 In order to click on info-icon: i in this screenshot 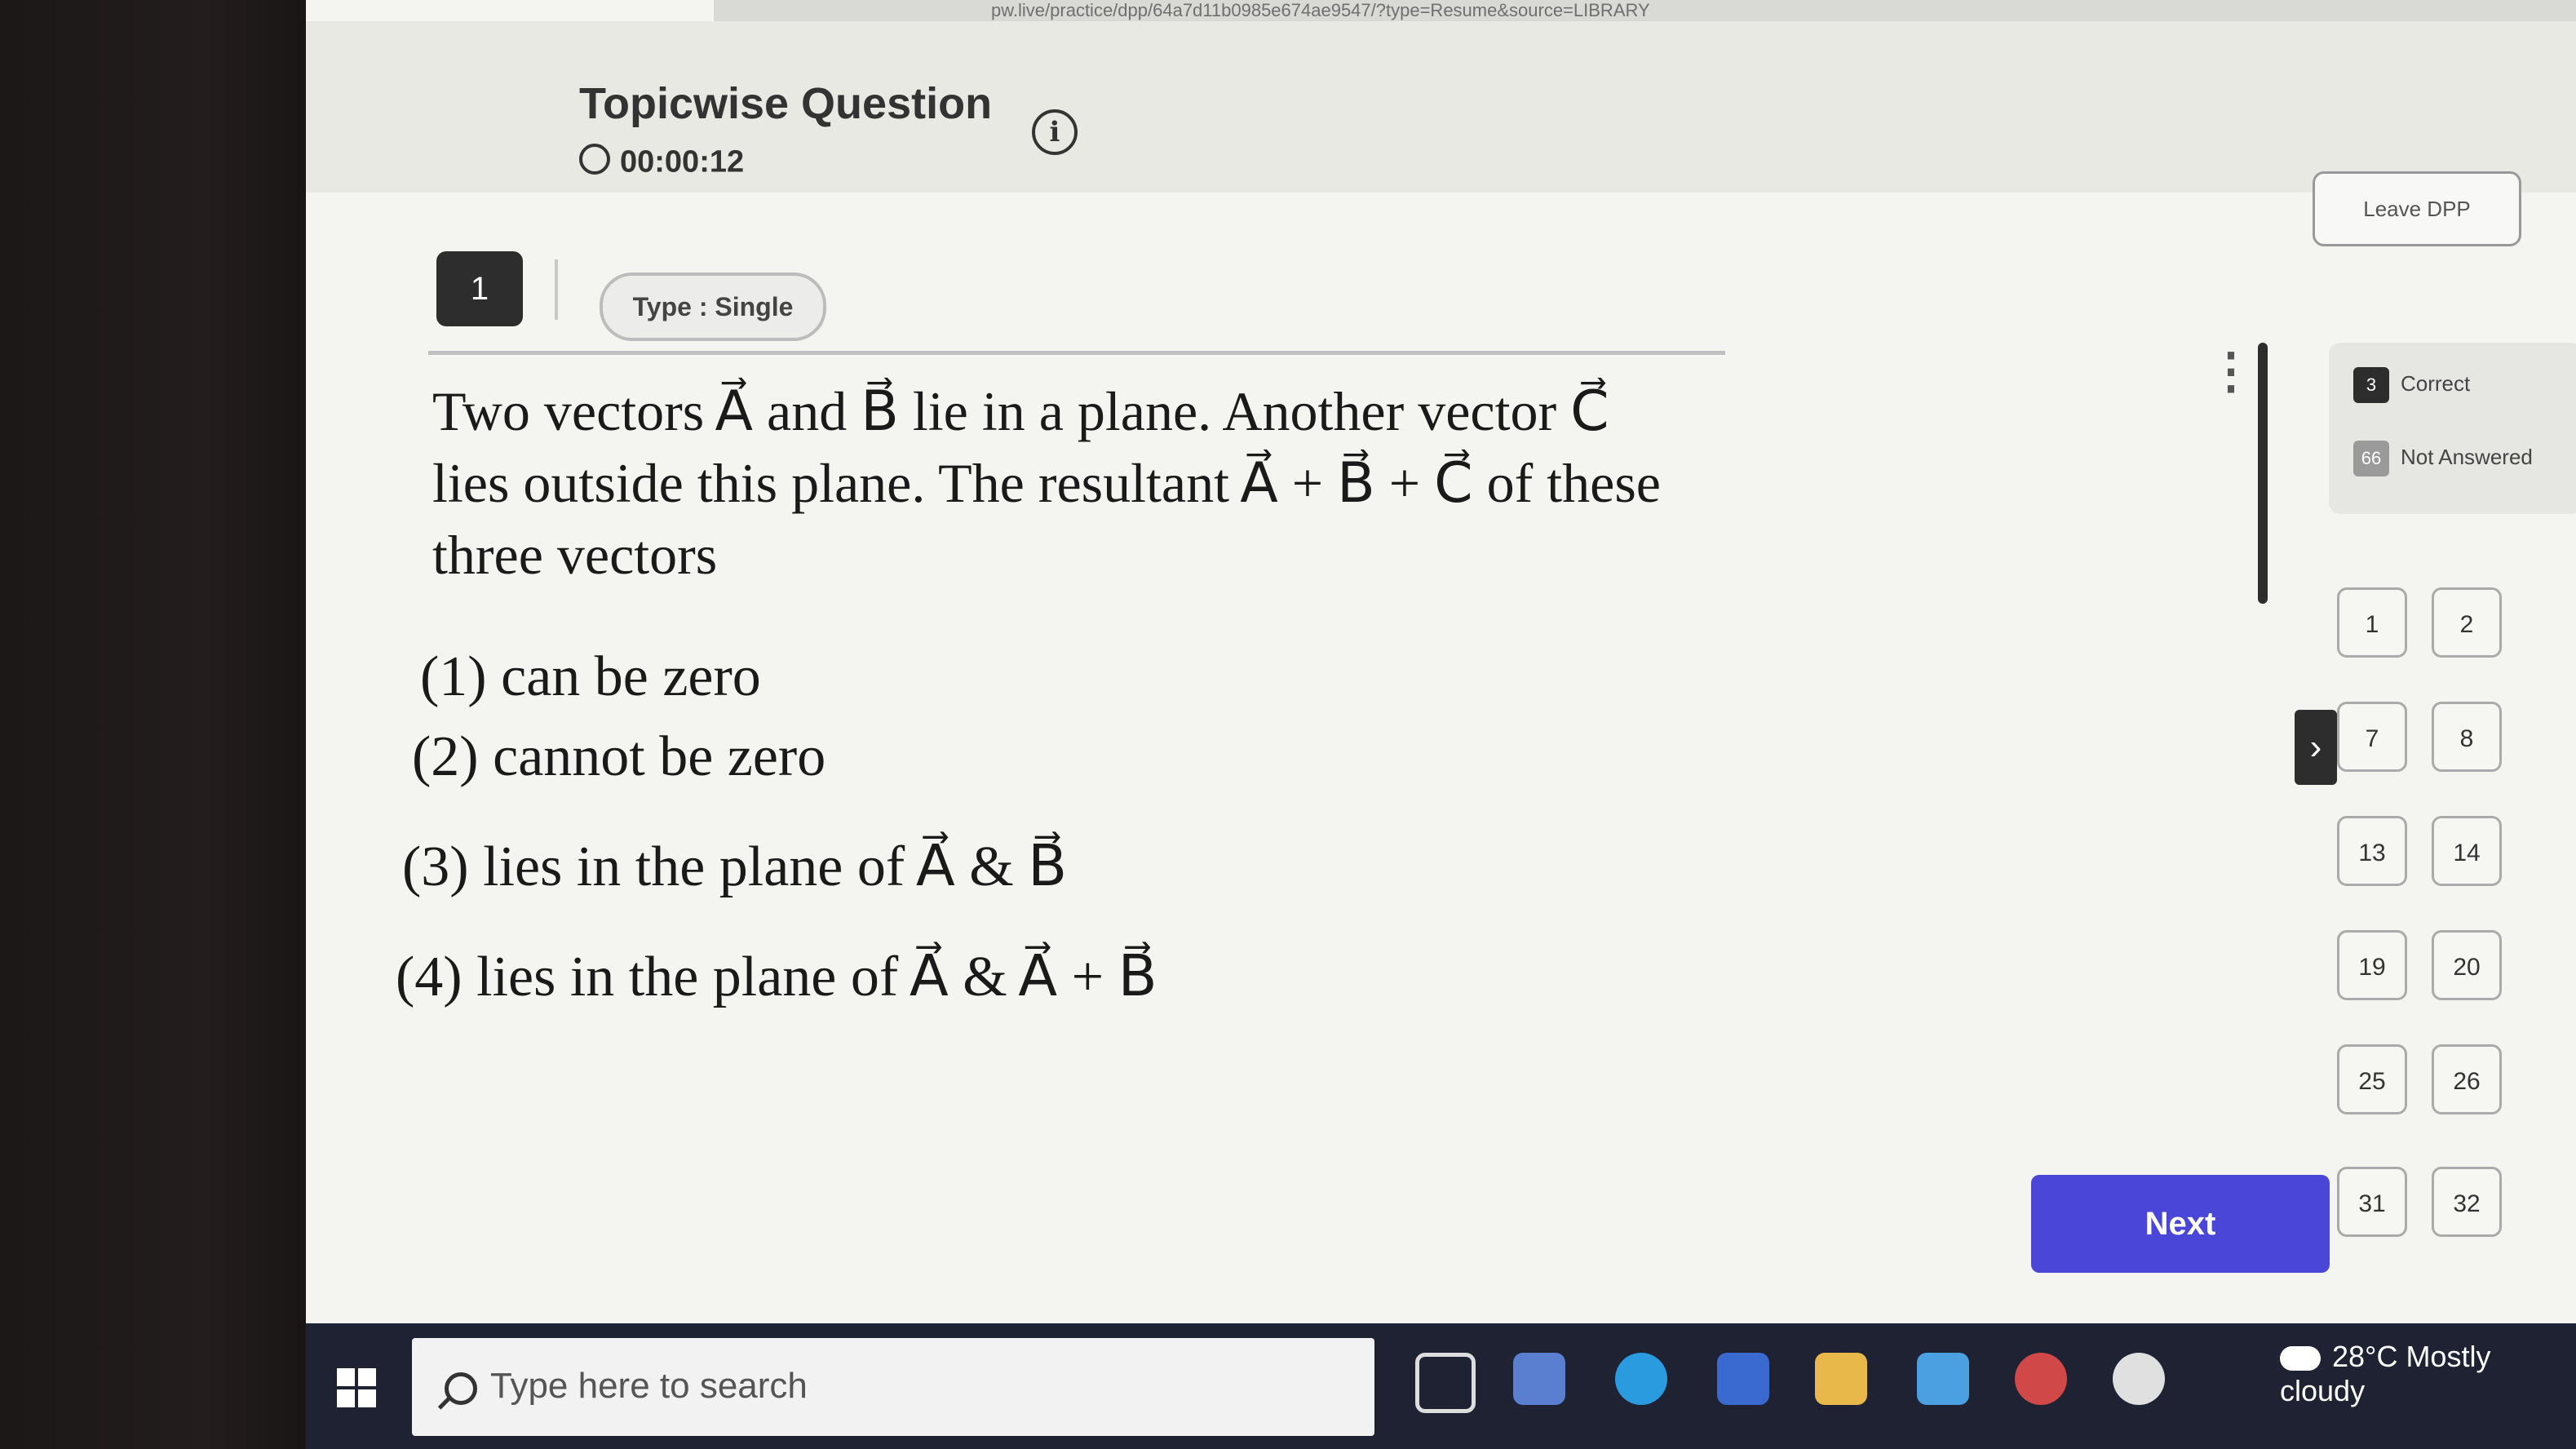, I will do `click(1055, 132)`.